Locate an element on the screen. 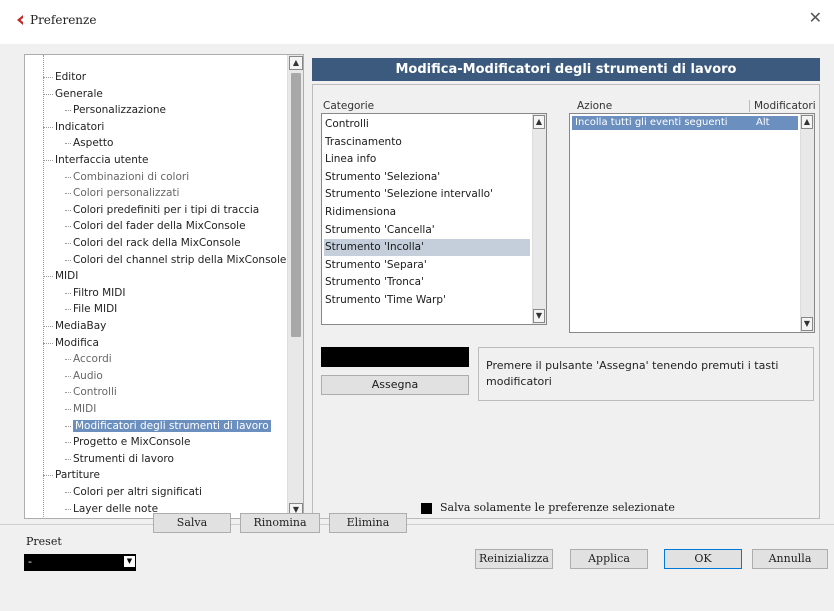 The width and height of the screenshot is (834, 611). tree-item-label: File MIDI is located at coordinates (95, 309).